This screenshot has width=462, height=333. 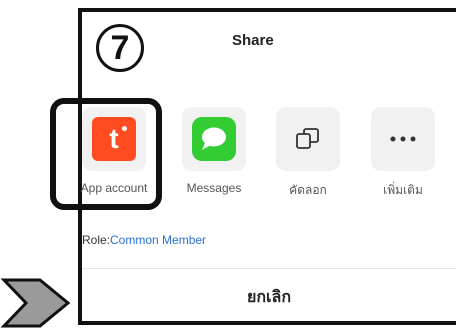 I want to click on copy-icon, so click(x=307, y=138).